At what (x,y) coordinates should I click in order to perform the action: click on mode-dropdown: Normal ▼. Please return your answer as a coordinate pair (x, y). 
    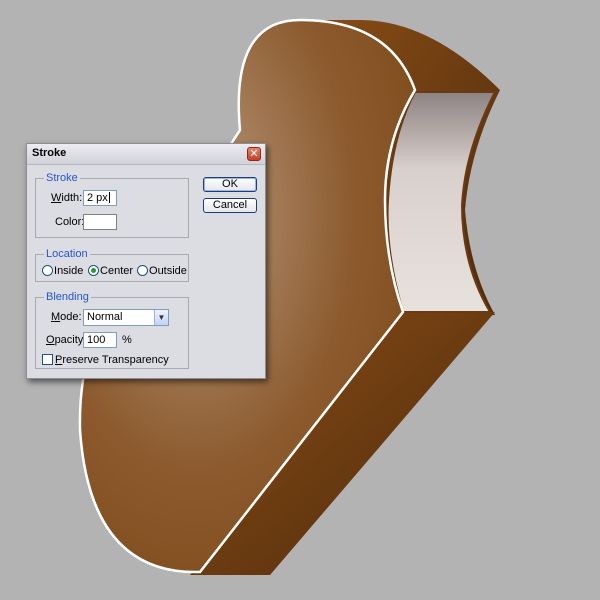
    Looking at the image, I should click on (126, 317).